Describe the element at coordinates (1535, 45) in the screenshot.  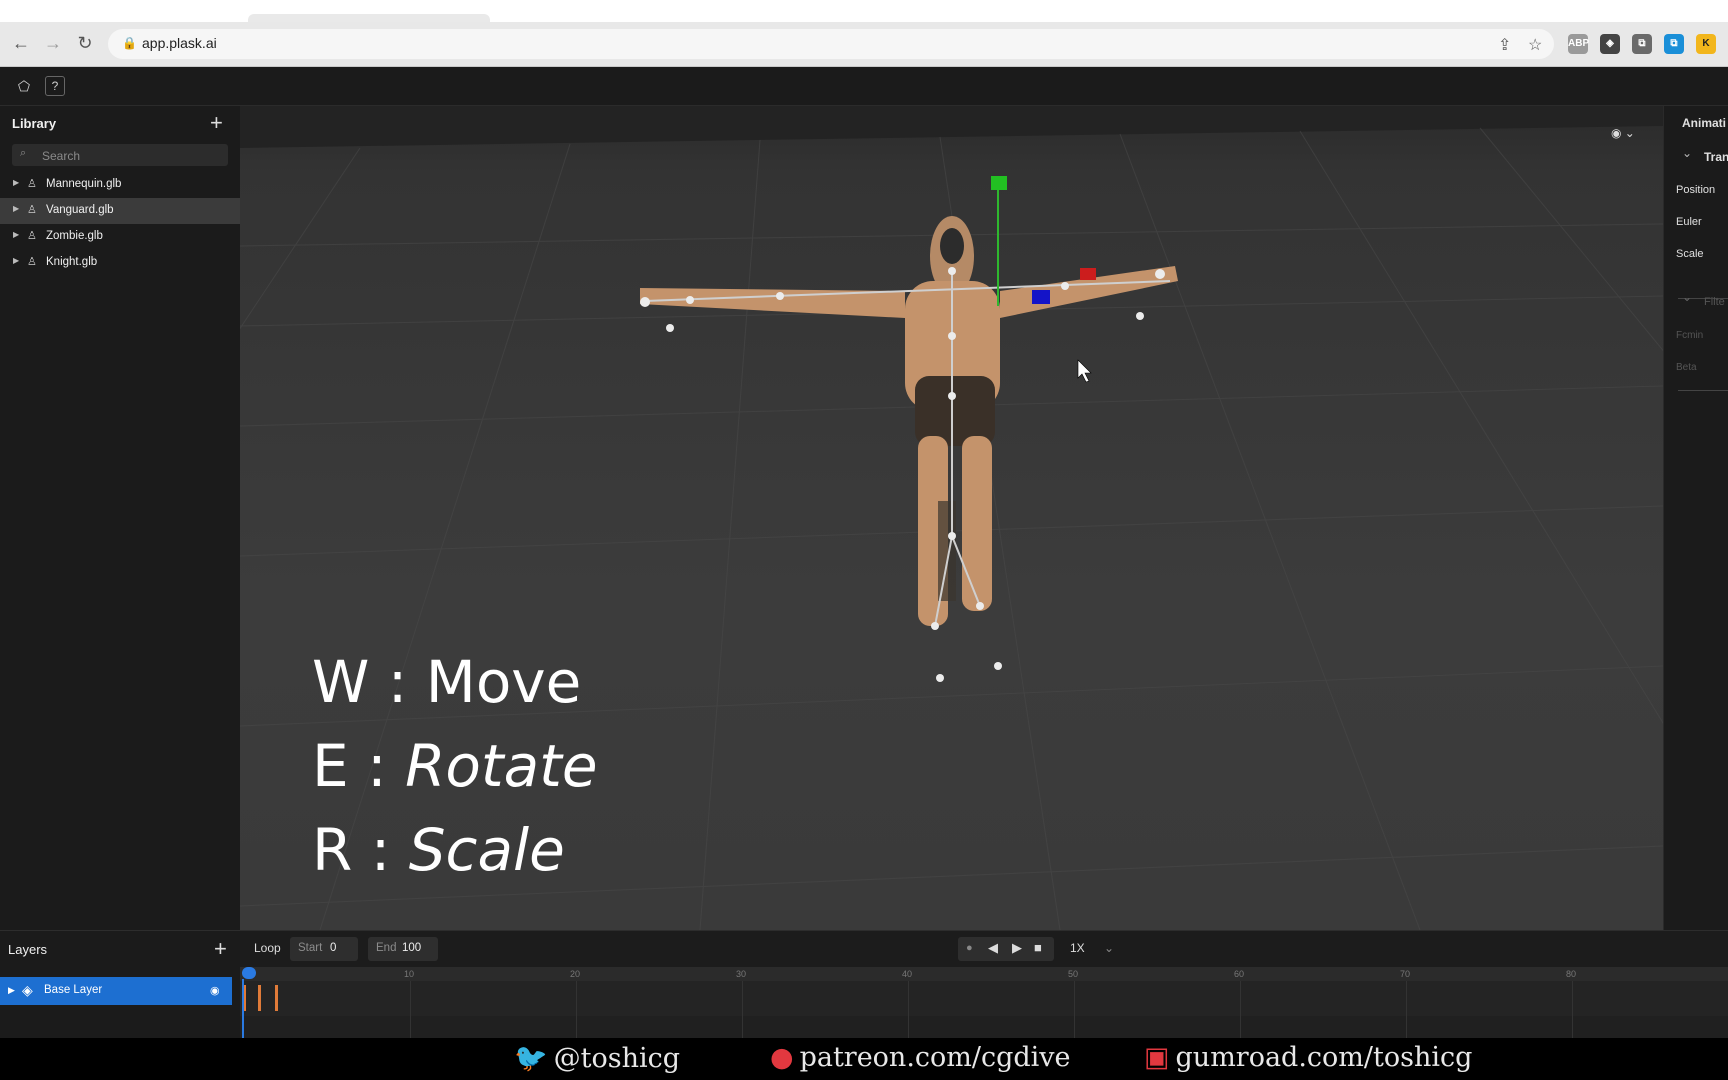
I see `star-icon: ☆` at that location.